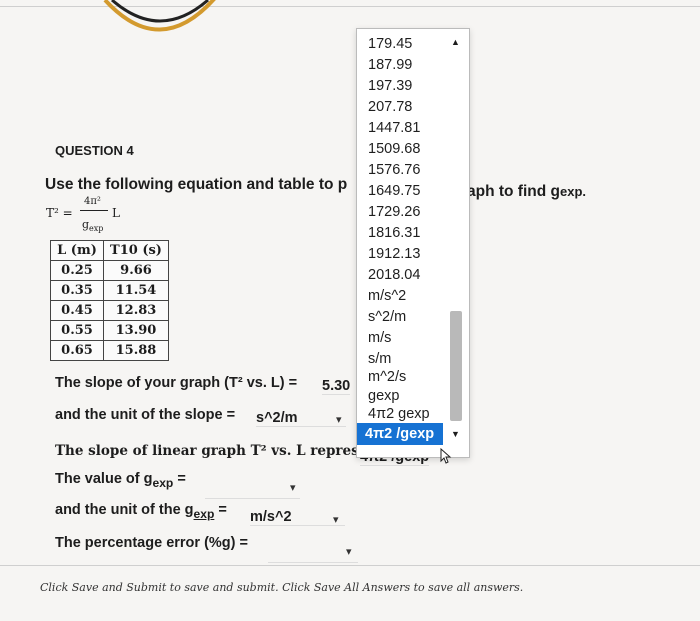  Describe the element at coordinates (77, 250) in the screenshot. I see `table-header: L (m)` at that location.